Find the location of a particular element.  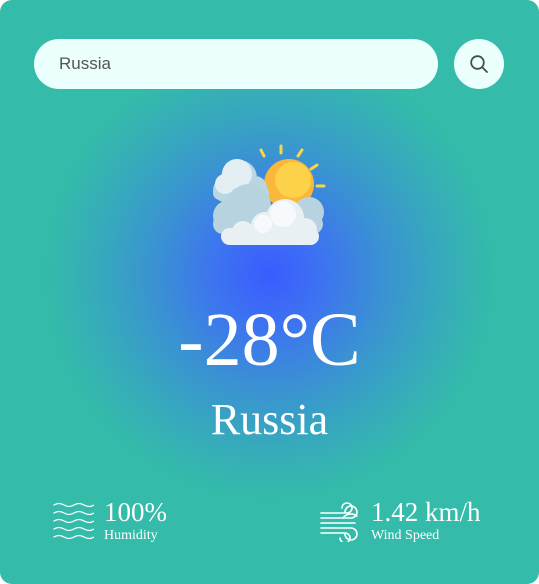

humidity-value: 100% is located at coordinates (135, 512).